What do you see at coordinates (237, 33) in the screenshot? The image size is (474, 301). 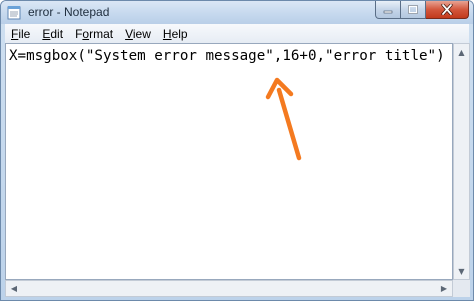 I see `menu-bar: File Edit Format View Help` at bounding box center [237, 33].